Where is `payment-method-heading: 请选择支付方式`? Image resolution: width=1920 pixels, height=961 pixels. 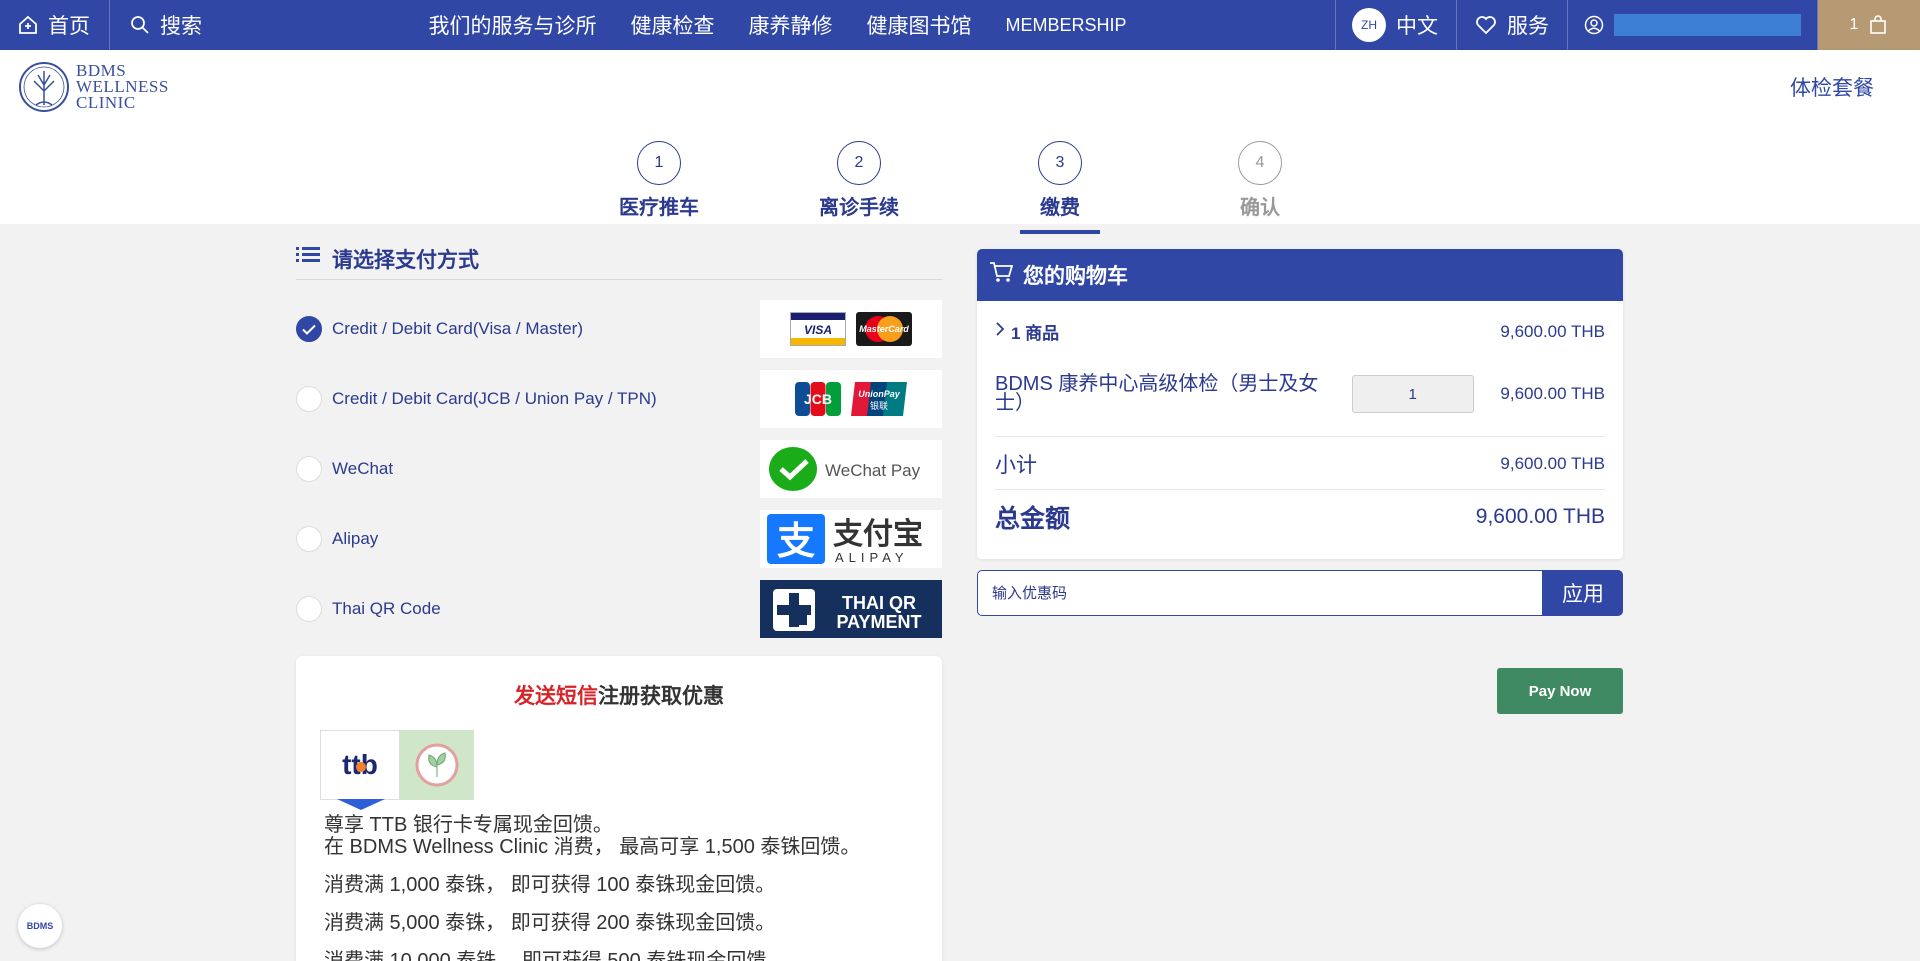 payment-method-heading: 请选择支付方式 is located at coordinates (619, 262).